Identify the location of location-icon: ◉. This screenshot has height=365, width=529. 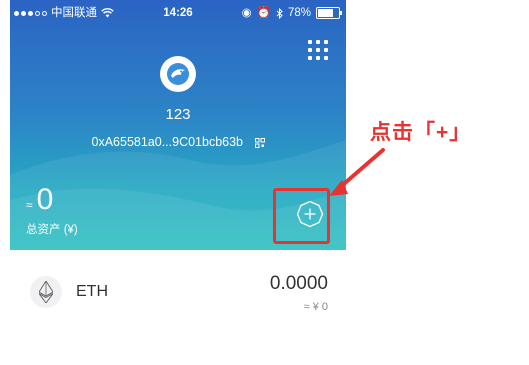
(246, 13).